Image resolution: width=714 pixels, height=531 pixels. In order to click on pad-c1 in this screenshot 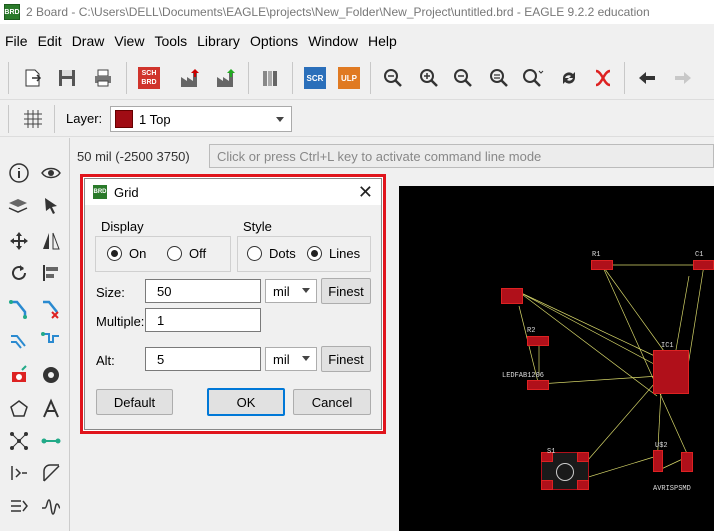, I will do `click(703, 265)`.